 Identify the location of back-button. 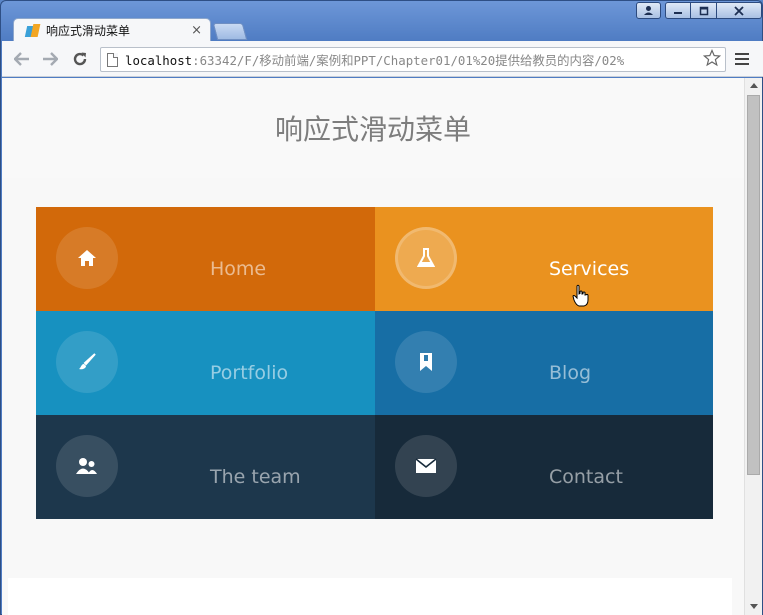
(22, 59).